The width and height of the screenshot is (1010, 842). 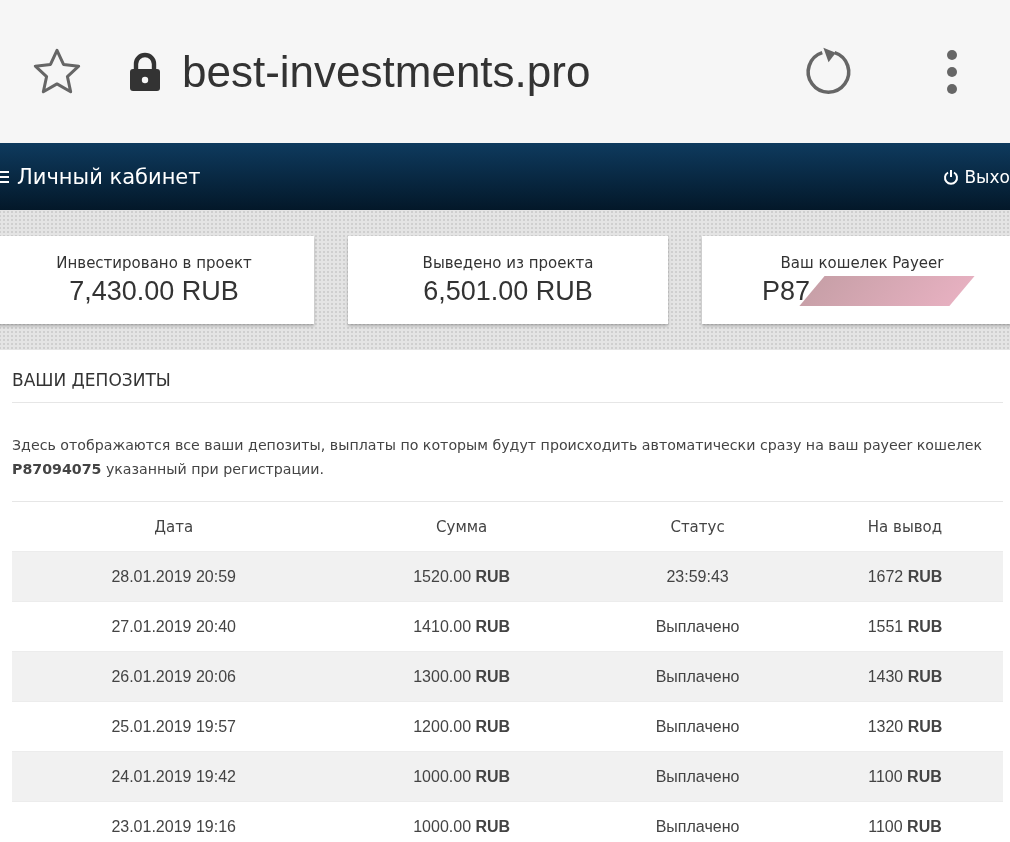 I want to click on table-cell: 1300.00 RUB, so click(x=462, y=676).